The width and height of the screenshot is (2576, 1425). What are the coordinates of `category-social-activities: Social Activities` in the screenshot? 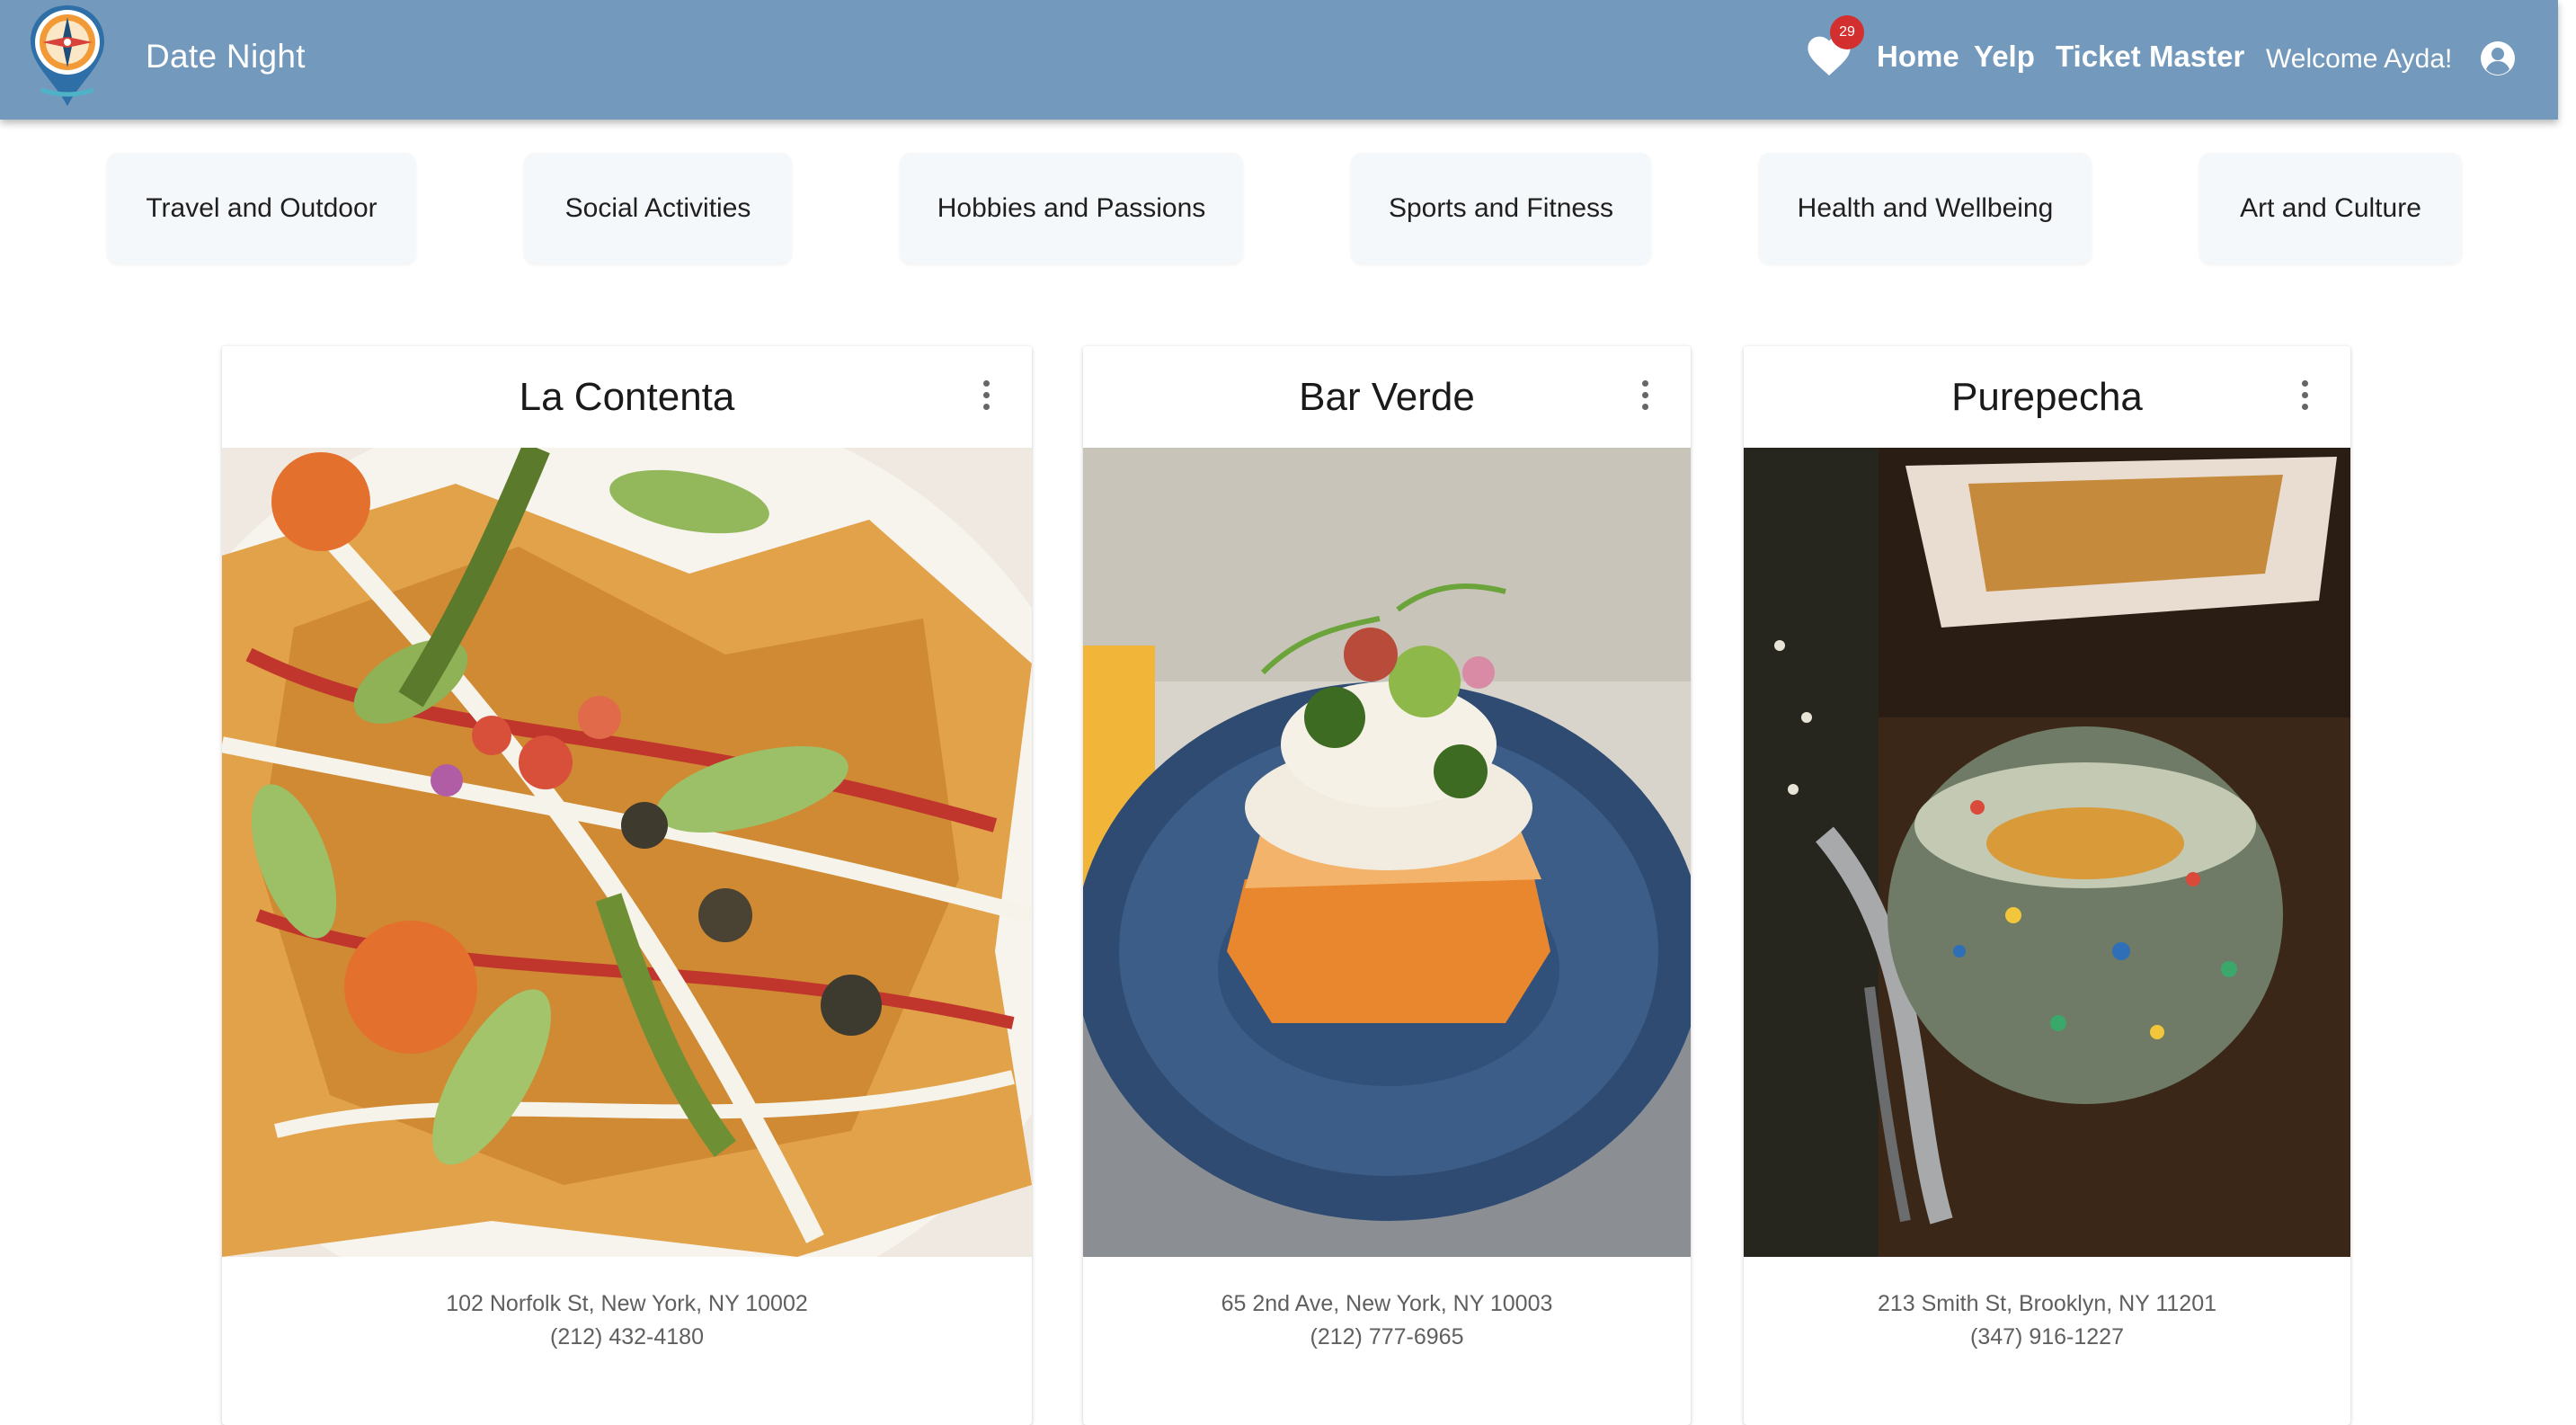 It's located at (658, 208).